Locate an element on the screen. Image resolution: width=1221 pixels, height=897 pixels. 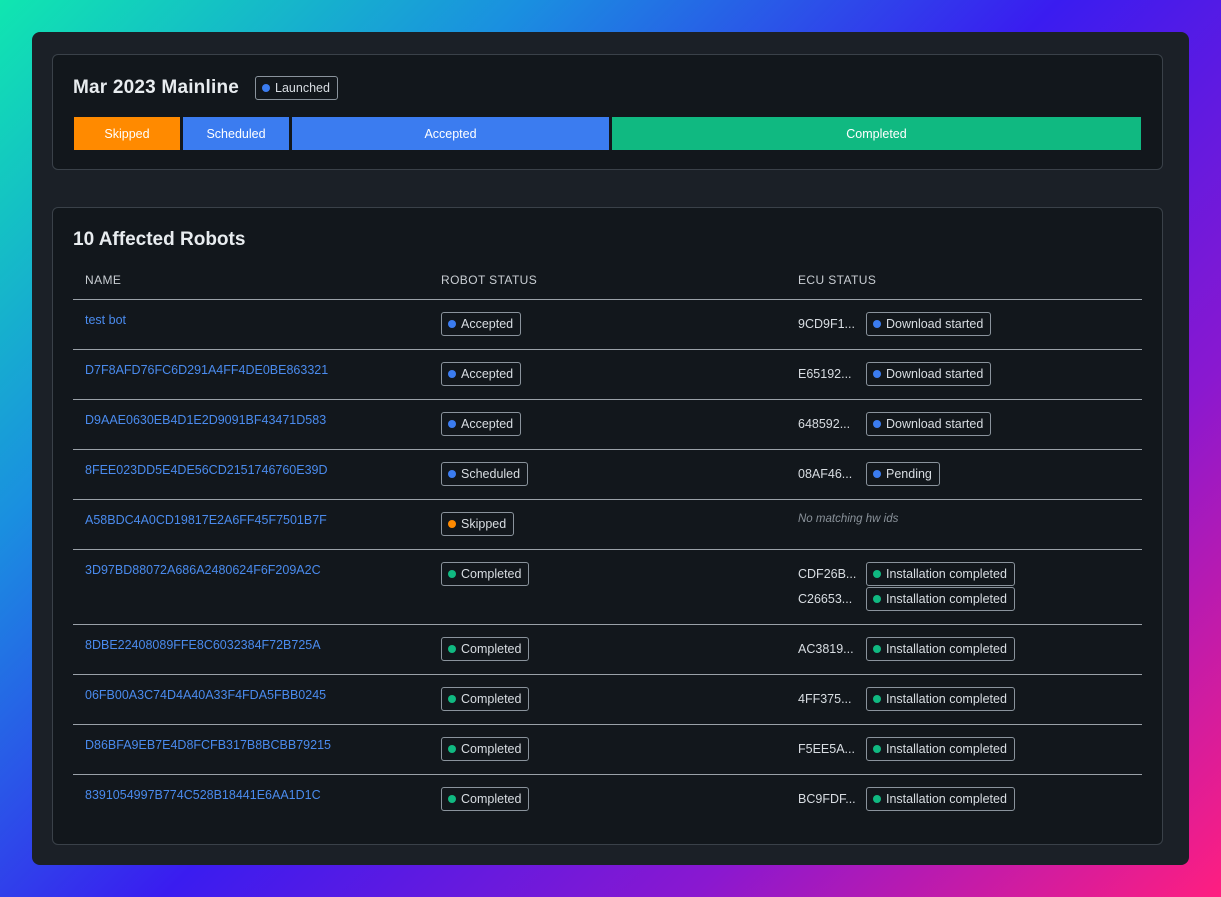
column-header-robot-status: ROBOT STATUS is located at coordinates (489, 280).